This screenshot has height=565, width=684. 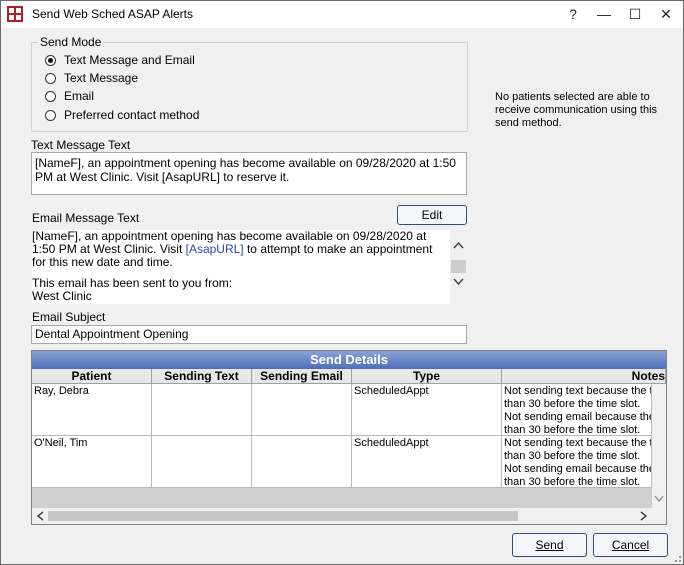 What do you see at coordinates (50, 60) in the screenshot?
I see `radio-selected-icon` at bounding box center [50, 60].